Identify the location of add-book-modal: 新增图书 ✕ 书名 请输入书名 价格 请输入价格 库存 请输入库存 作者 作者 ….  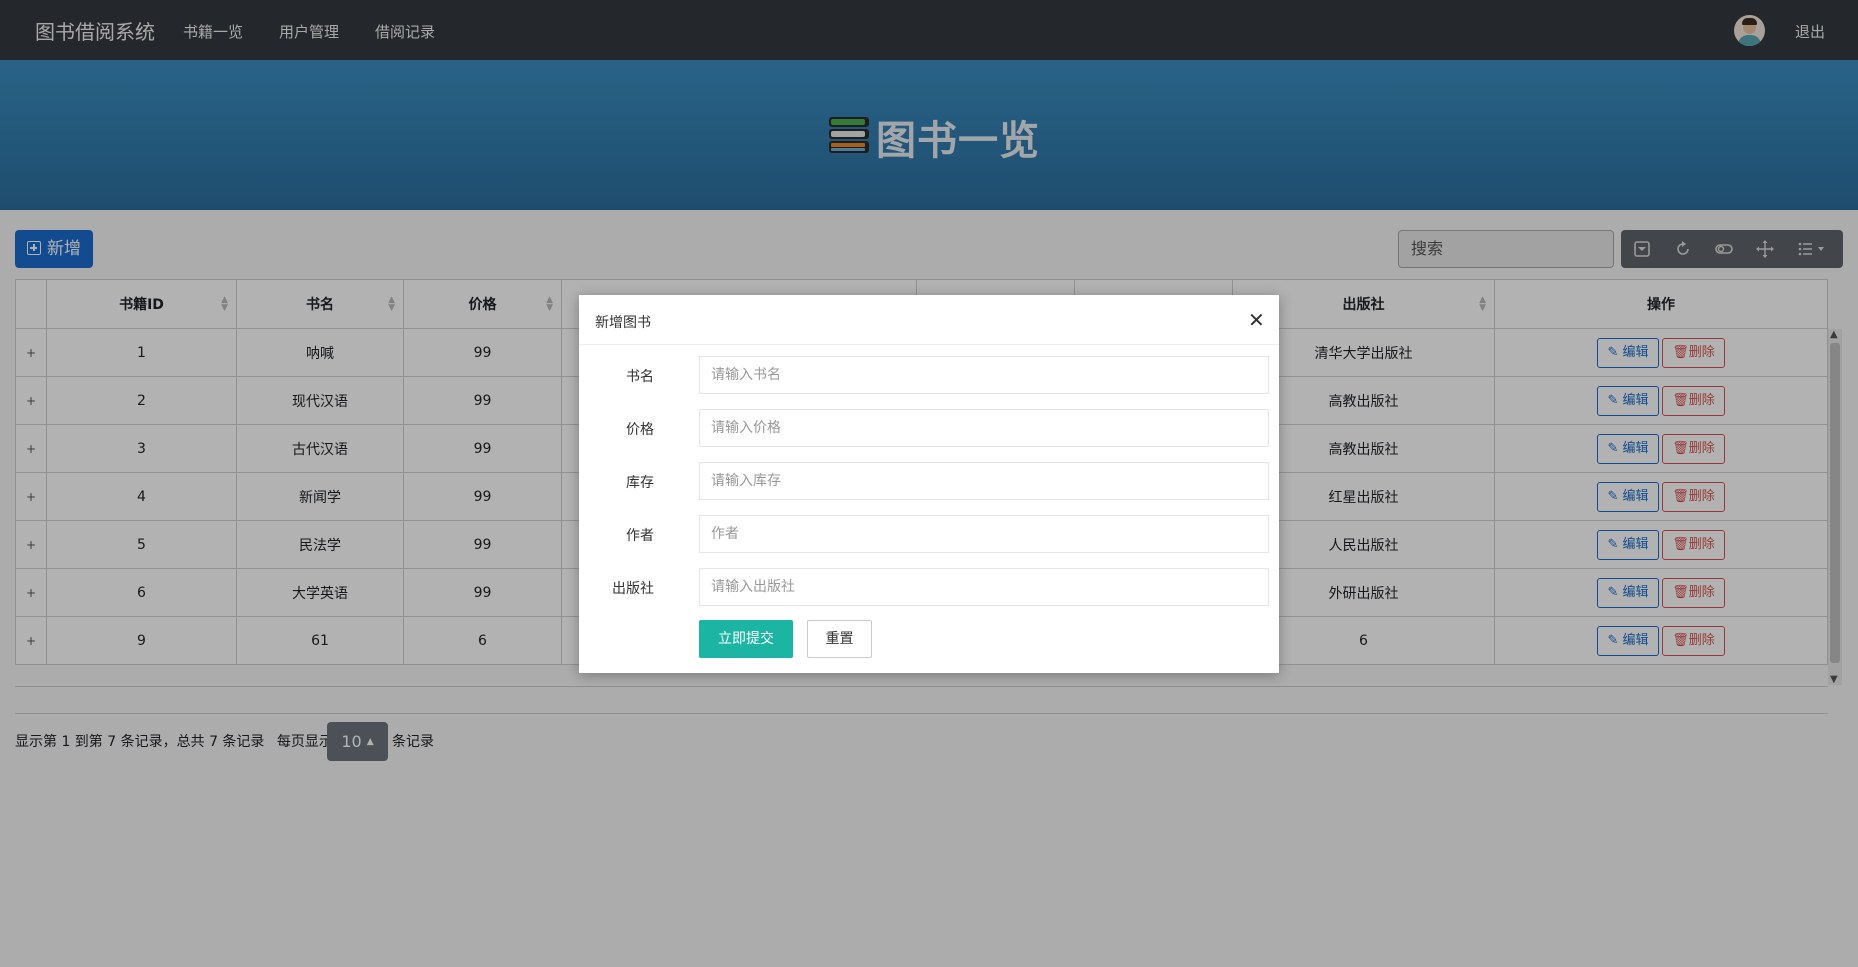
(929, 484).